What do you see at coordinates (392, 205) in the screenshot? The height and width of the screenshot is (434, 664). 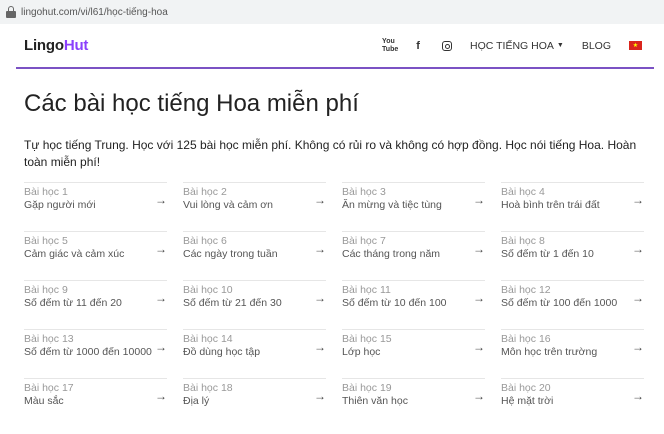 I see `lesson-name: Ăn mừng và tiệc tùng` at bounding box center [392, 205].